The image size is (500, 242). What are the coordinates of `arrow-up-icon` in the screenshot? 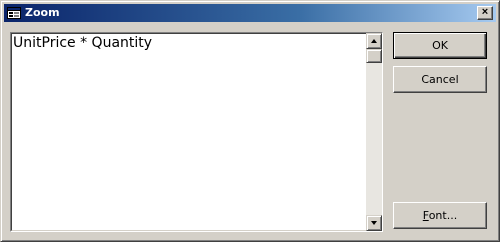 It's located at (374, 41).